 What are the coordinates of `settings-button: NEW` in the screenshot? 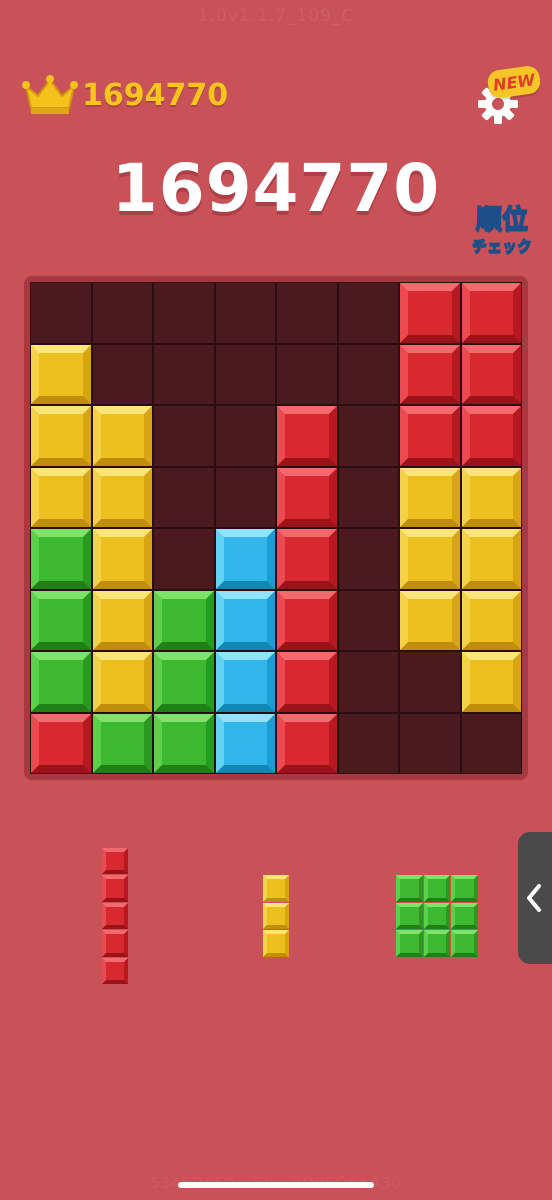 It's located at (506, 98).